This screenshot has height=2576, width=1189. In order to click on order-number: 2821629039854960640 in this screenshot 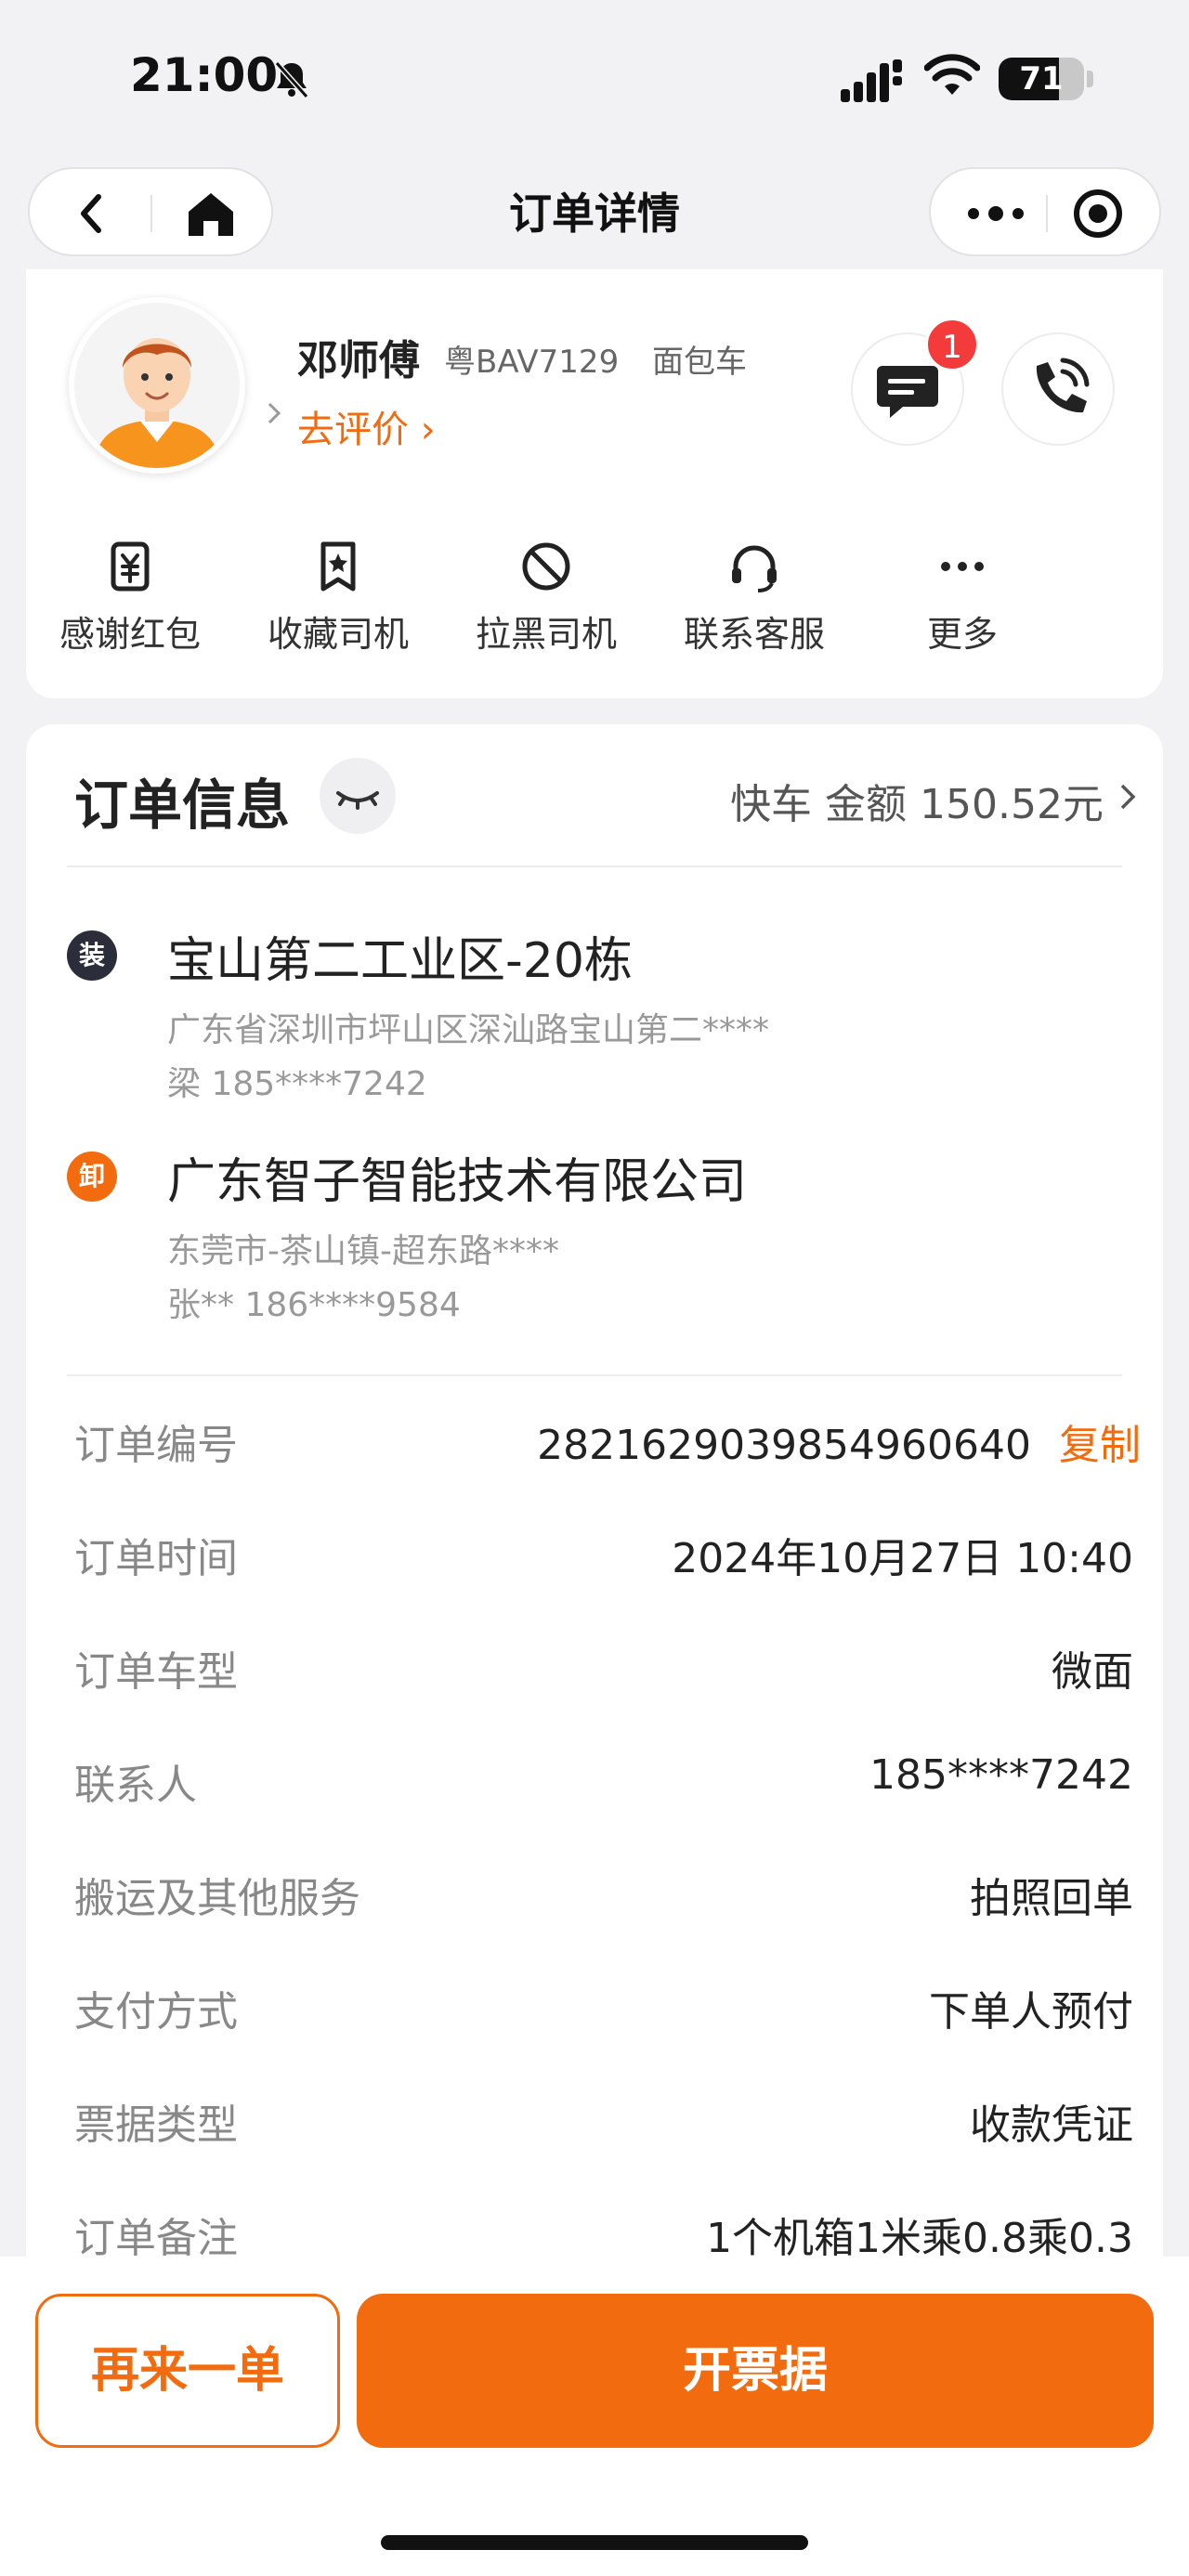, I will do `click(784, 1445)`.